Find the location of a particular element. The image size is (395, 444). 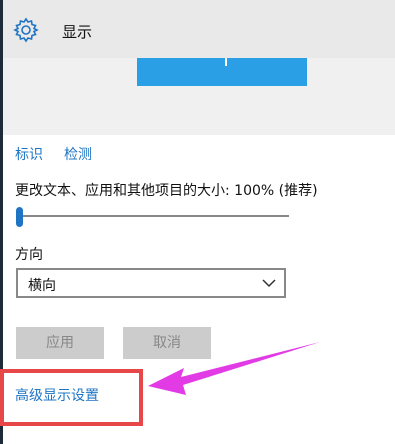

scale-slider-track is located at coordinates (154, 216).